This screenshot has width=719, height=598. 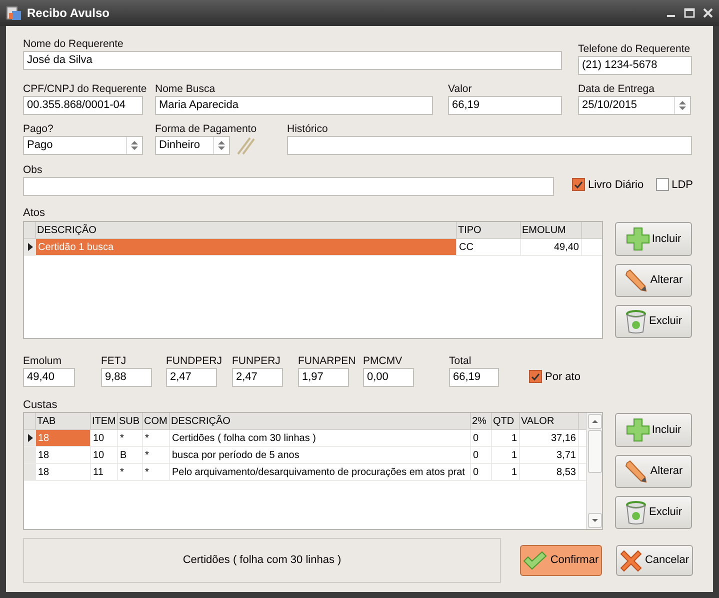 What do you see at coordinates (616, 184) in the screenshot?
I see `checkbox-label: Livro Diário` at bounding box center [616, 184].